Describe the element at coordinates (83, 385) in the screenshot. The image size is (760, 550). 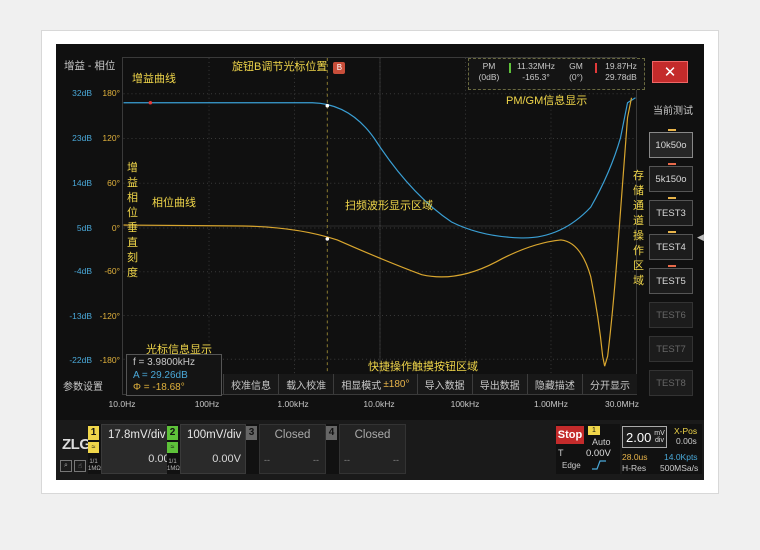
I see `param-settings-button: 参数设置` at that location.